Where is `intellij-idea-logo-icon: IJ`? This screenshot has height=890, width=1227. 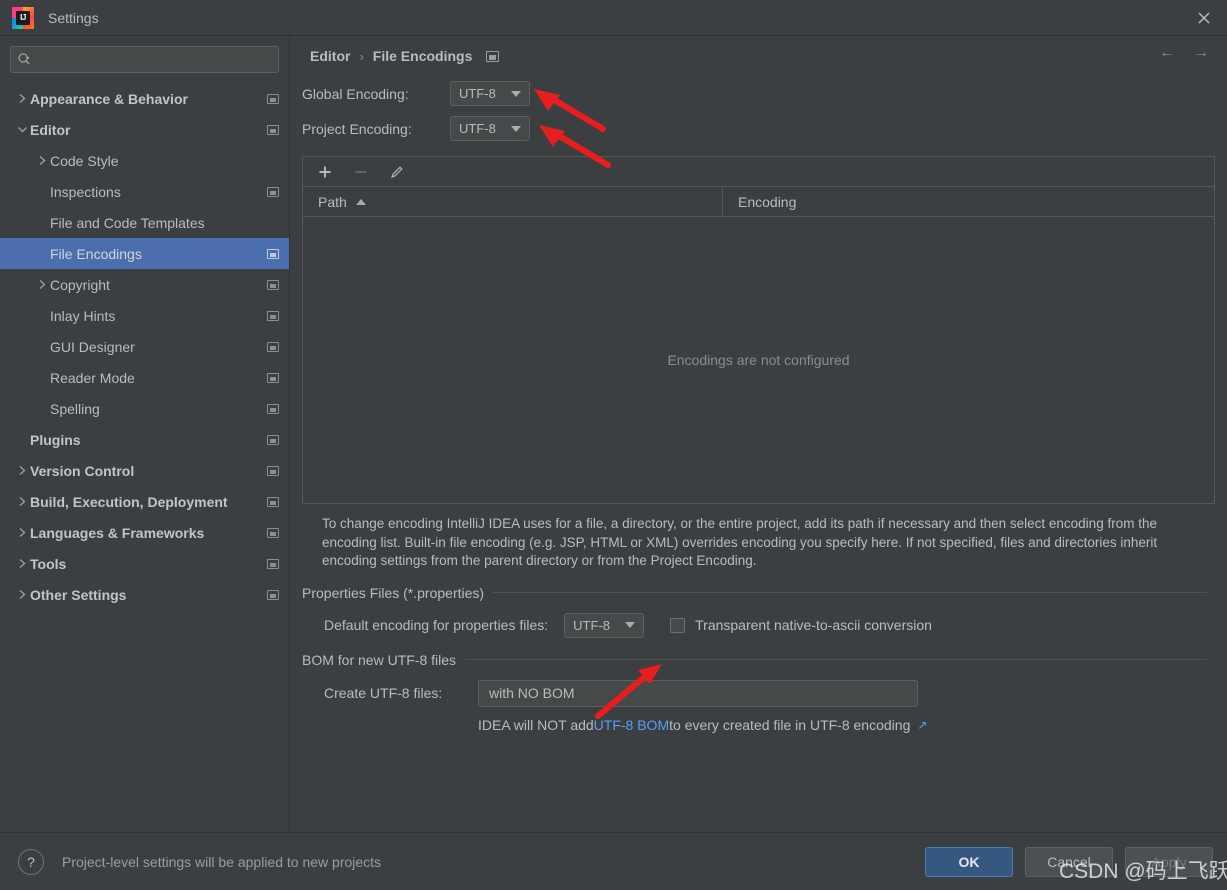 intellij-idea-logo-icon: IJ is located at coordinates (23, 17).